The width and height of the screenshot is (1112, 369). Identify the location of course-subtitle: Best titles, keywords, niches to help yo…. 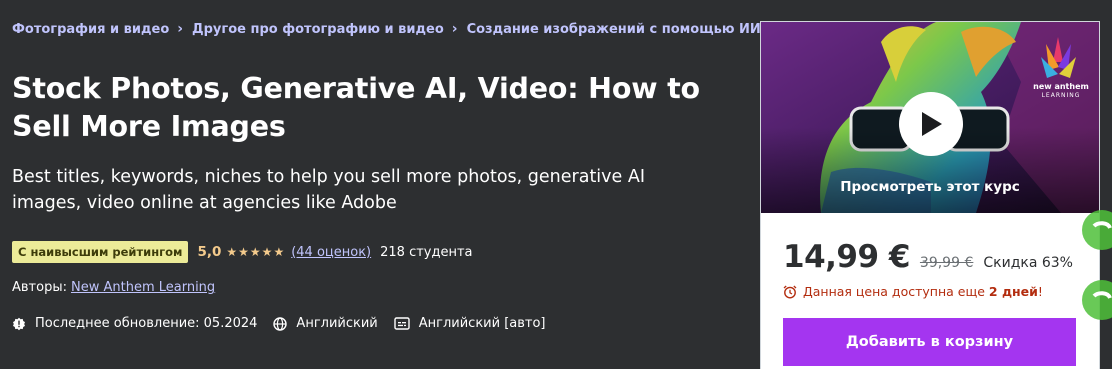
(328, 190).